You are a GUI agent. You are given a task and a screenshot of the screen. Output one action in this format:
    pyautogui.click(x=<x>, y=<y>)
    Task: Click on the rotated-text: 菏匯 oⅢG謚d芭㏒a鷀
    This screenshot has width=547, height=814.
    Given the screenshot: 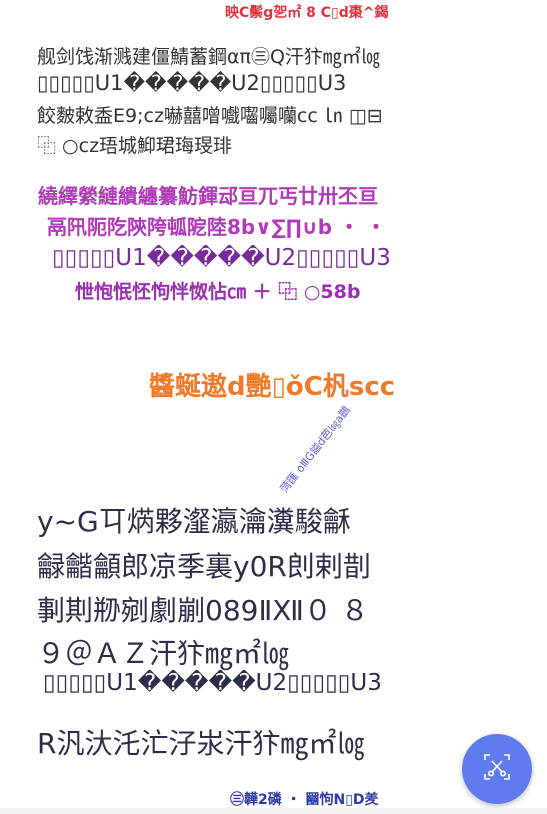 What is the action you would take?
    pyautogui.click(x=315, y=449)
    